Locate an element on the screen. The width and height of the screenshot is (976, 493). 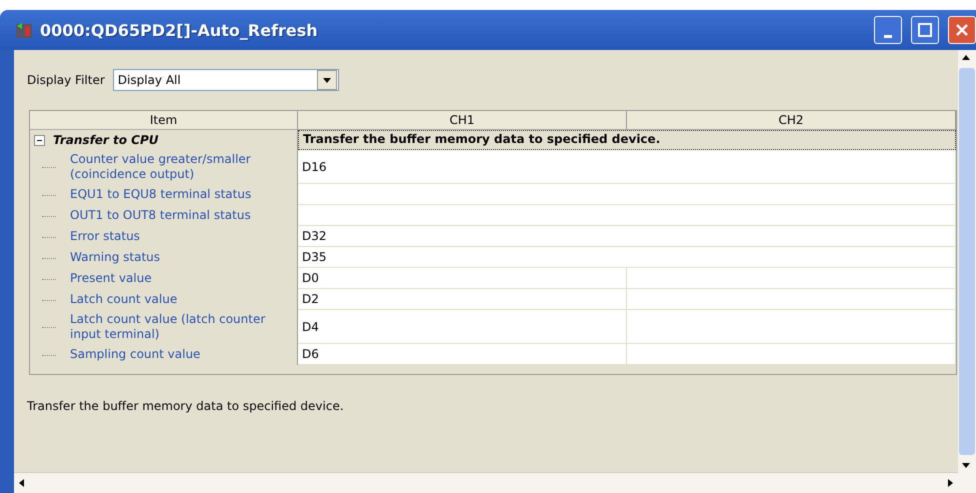
caret-icon is located at coordinates (327, 80).